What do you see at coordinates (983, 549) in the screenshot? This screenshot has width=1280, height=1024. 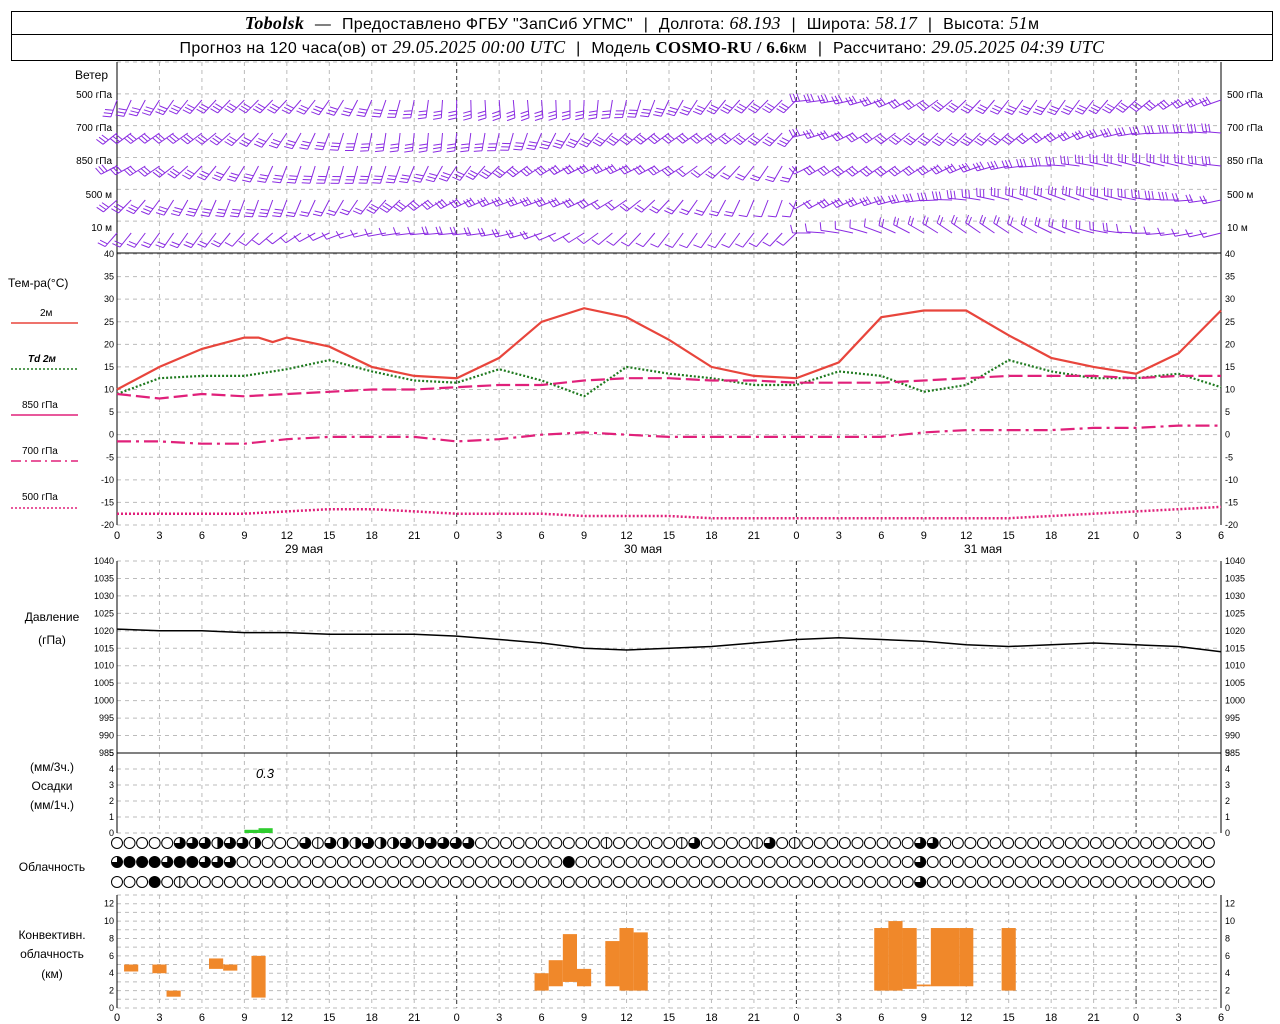 I see `day-label: 31 мая` at bounding box center [983, 549].